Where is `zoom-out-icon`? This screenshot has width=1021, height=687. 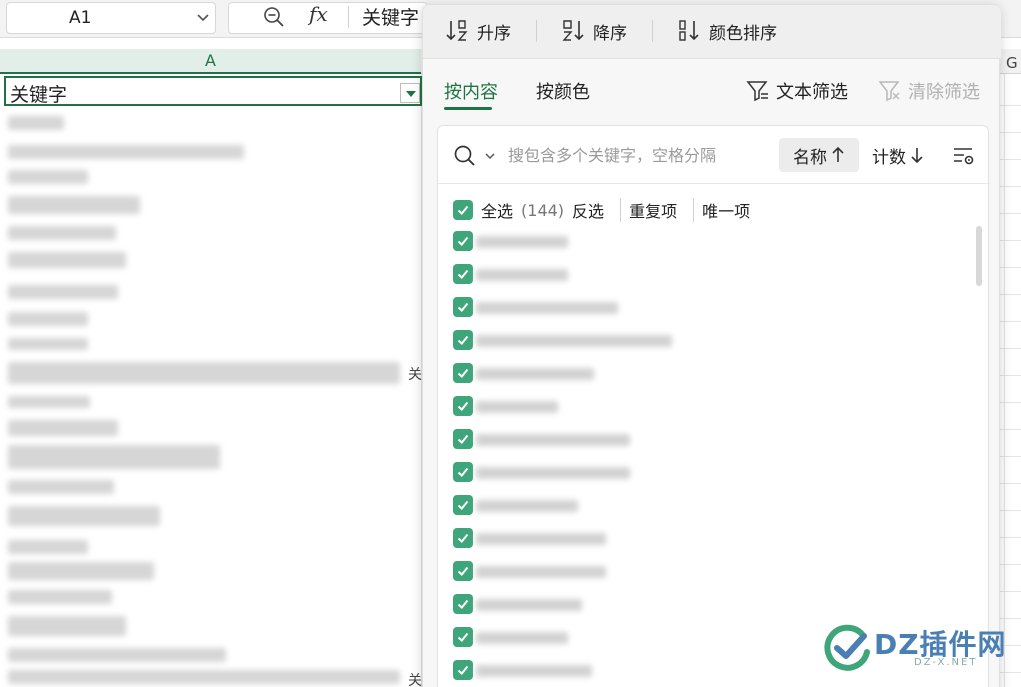
zoom-out-icon is located at coordinates (274, 17).